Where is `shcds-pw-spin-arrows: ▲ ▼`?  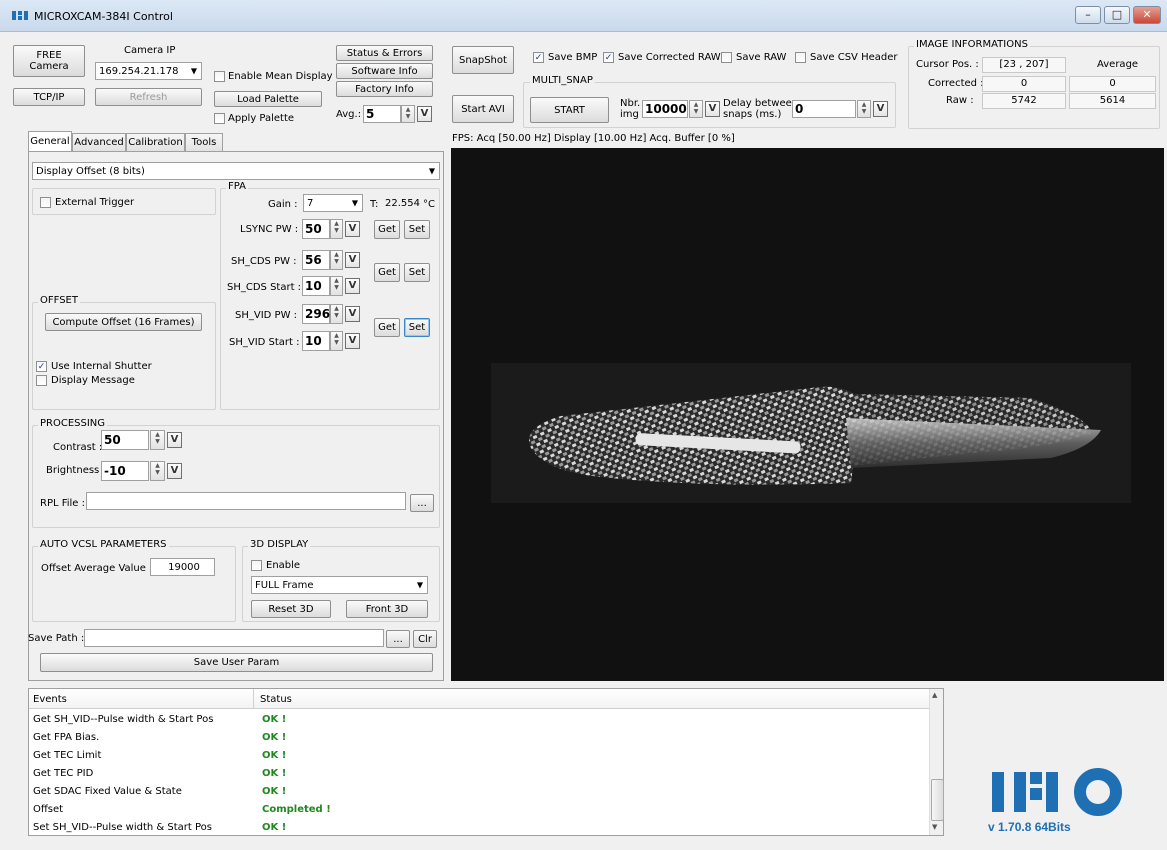
shcds-pw-spin-arrows: ▲ ▼ is located at coordinates (336, 260).